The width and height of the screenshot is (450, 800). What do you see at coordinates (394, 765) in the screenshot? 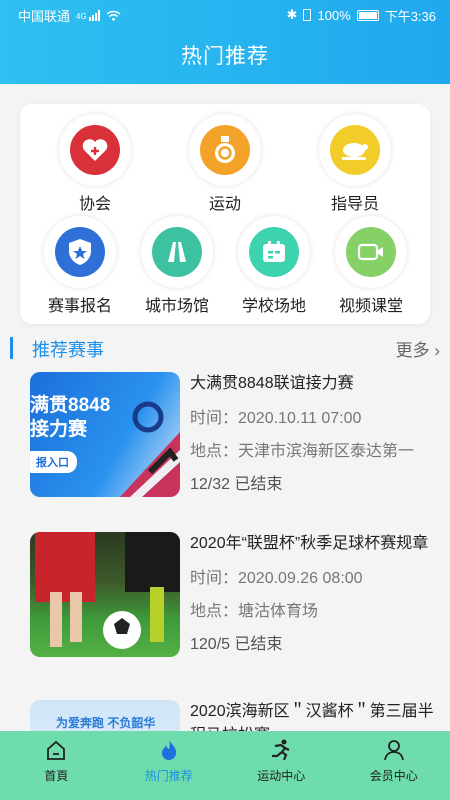
I see `tab-member-center: 会员中心` at bounding box center [394, 765].